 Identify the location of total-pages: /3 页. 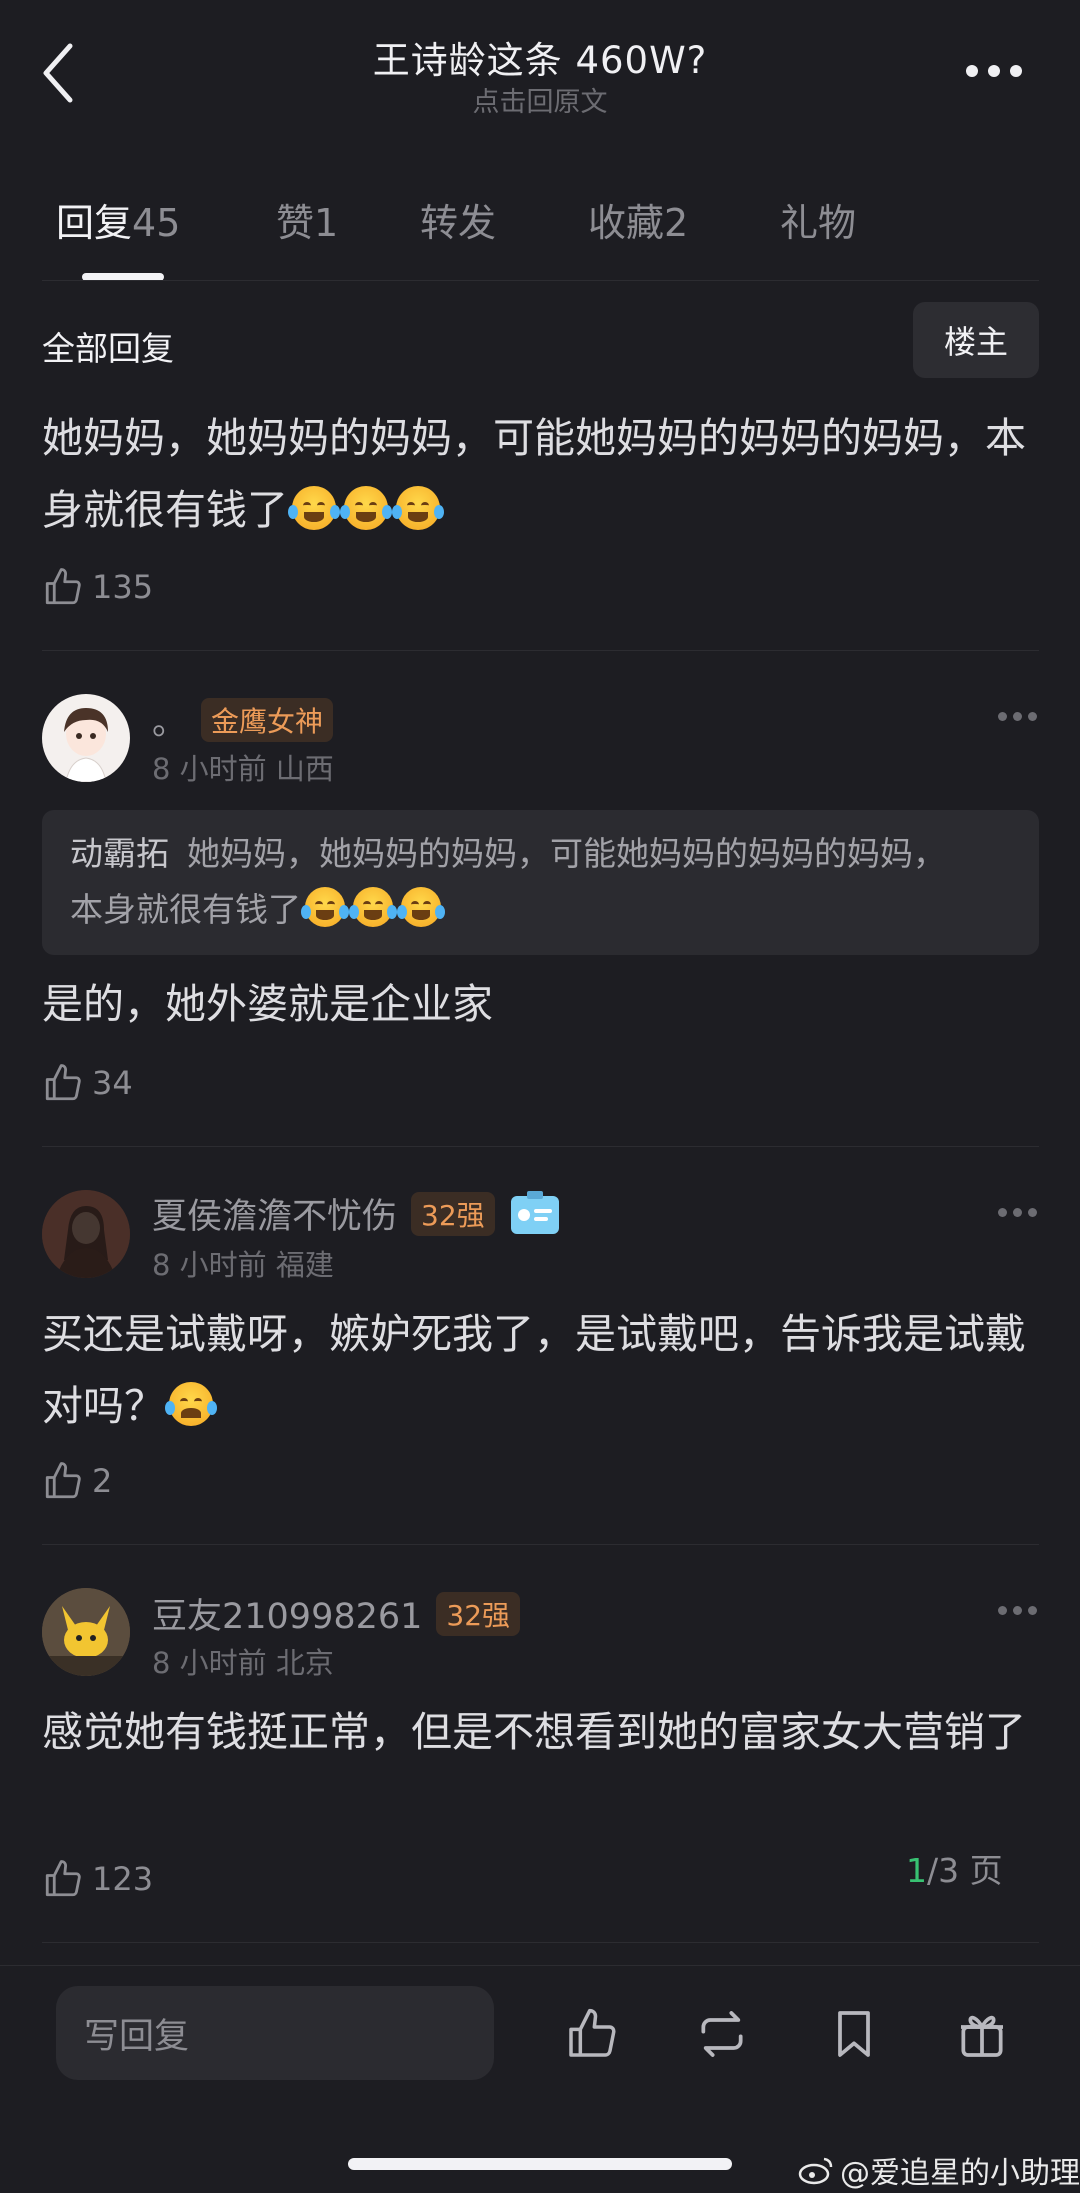
(965, 1870).